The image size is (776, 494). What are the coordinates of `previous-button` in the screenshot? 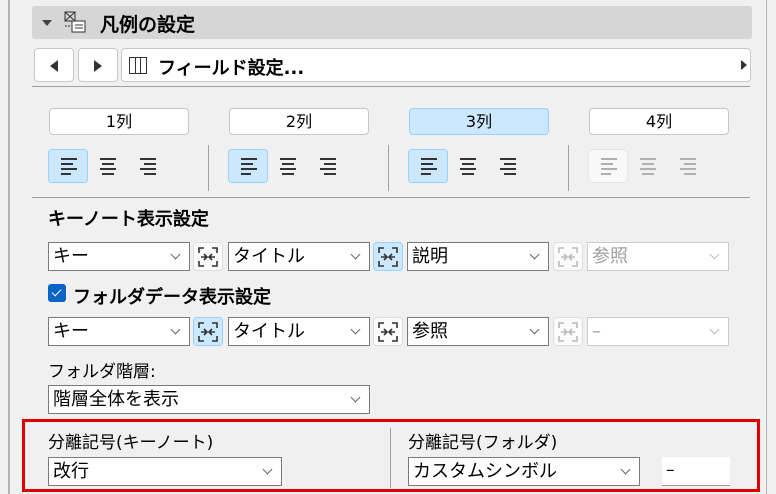 It's located at (54, 65).